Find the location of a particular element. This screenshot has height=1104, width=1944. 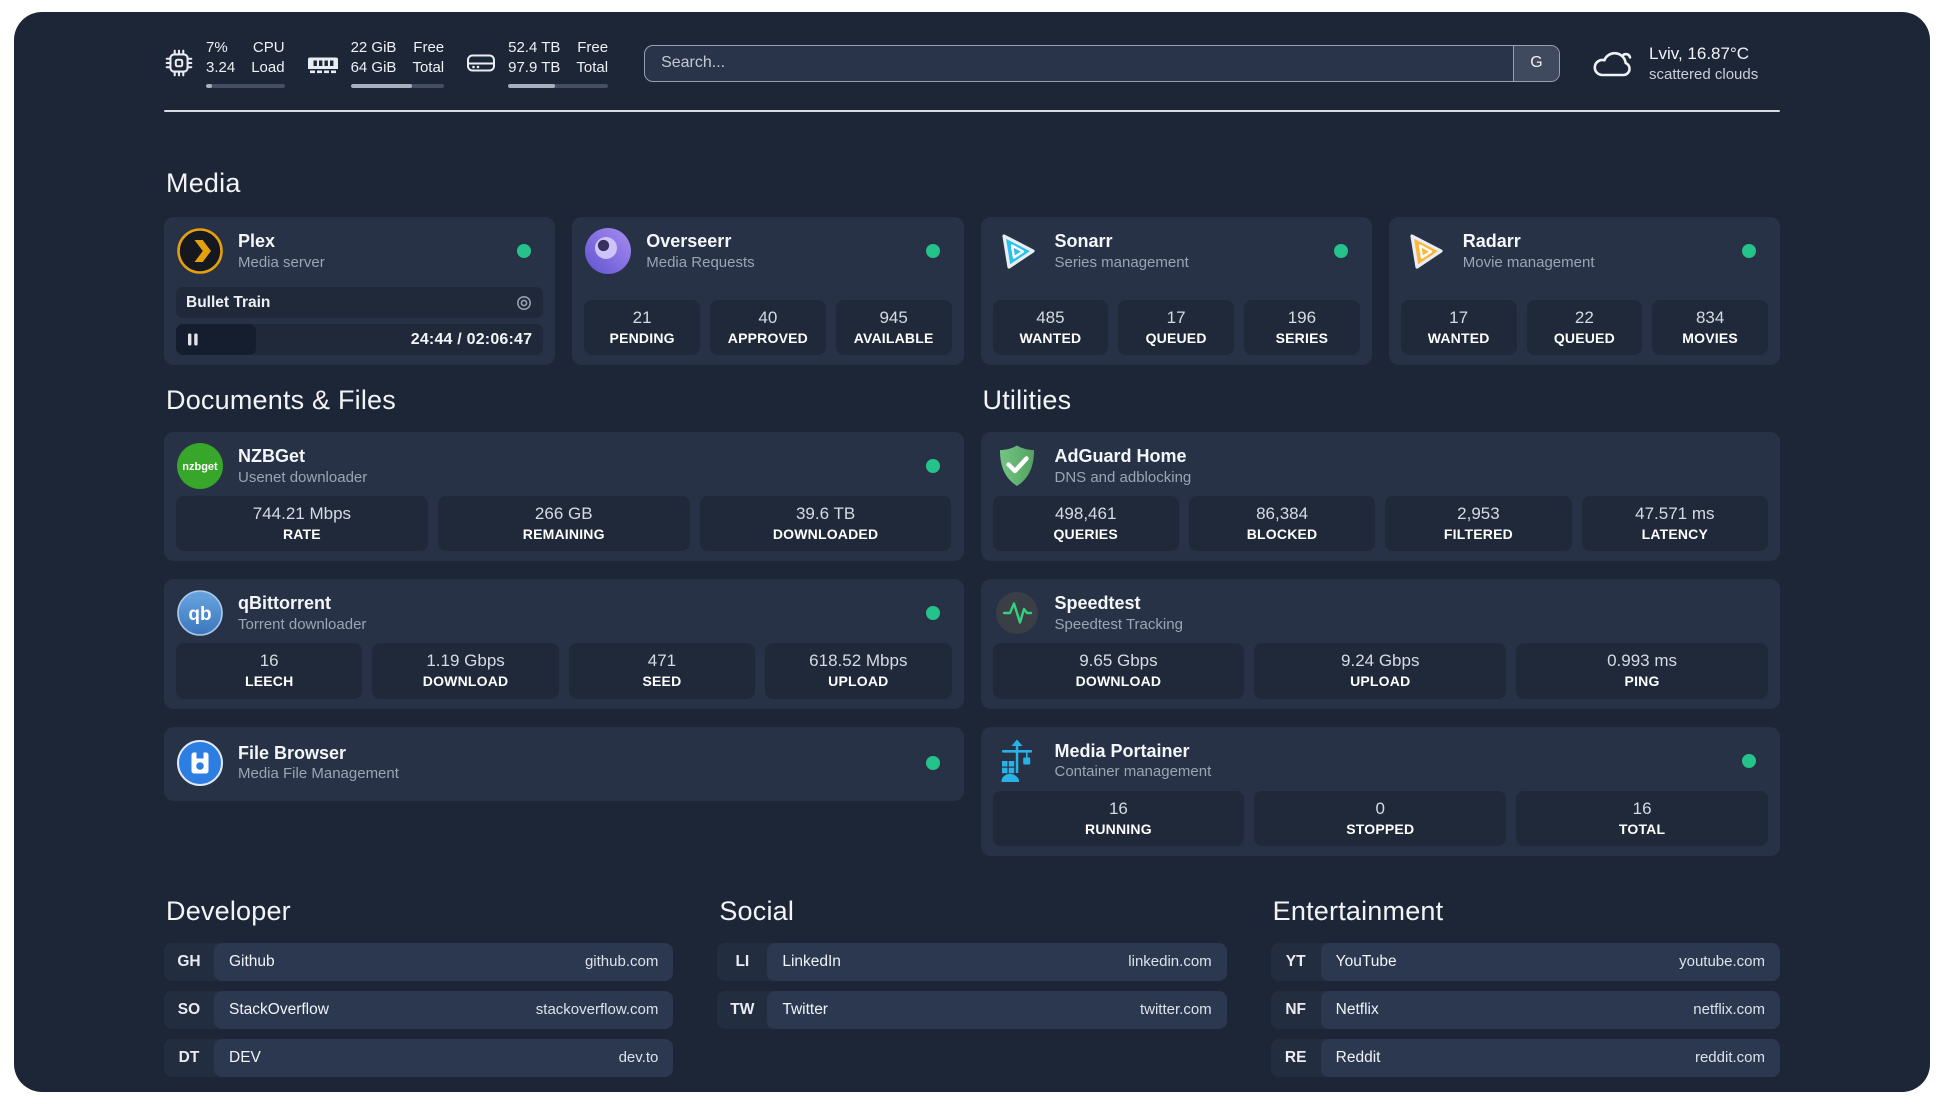

stat-label: AVAILABLE is located at coordinates (893, 337).